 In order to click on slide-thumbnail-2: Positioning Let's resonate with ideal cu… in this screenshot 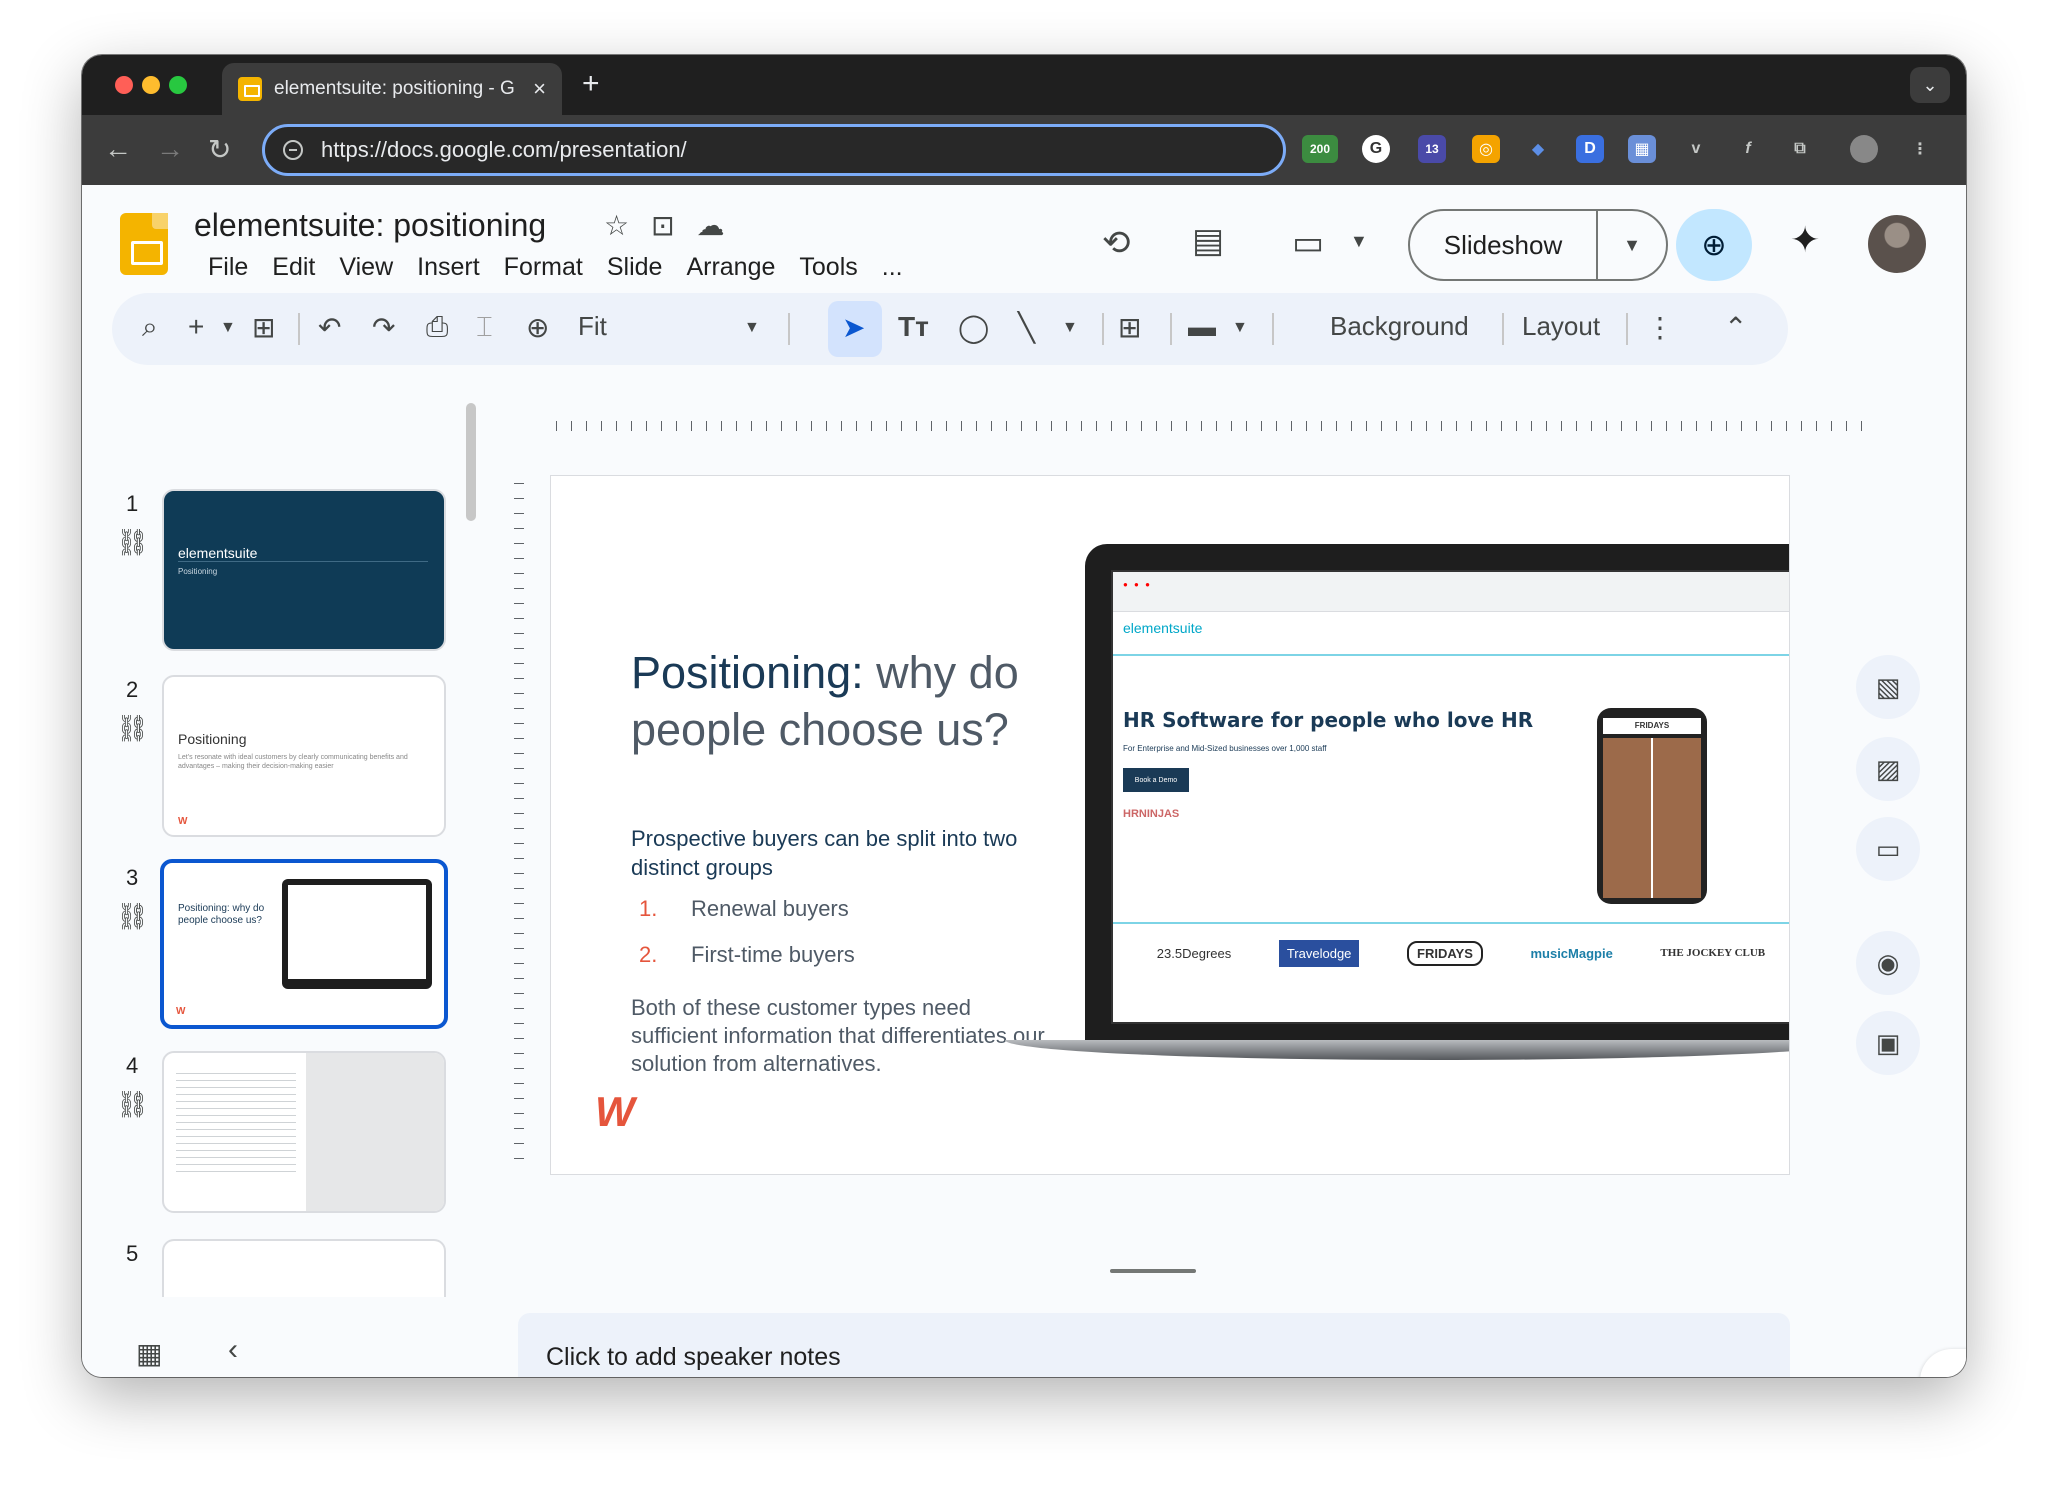, I will do `click(304, 756)`.